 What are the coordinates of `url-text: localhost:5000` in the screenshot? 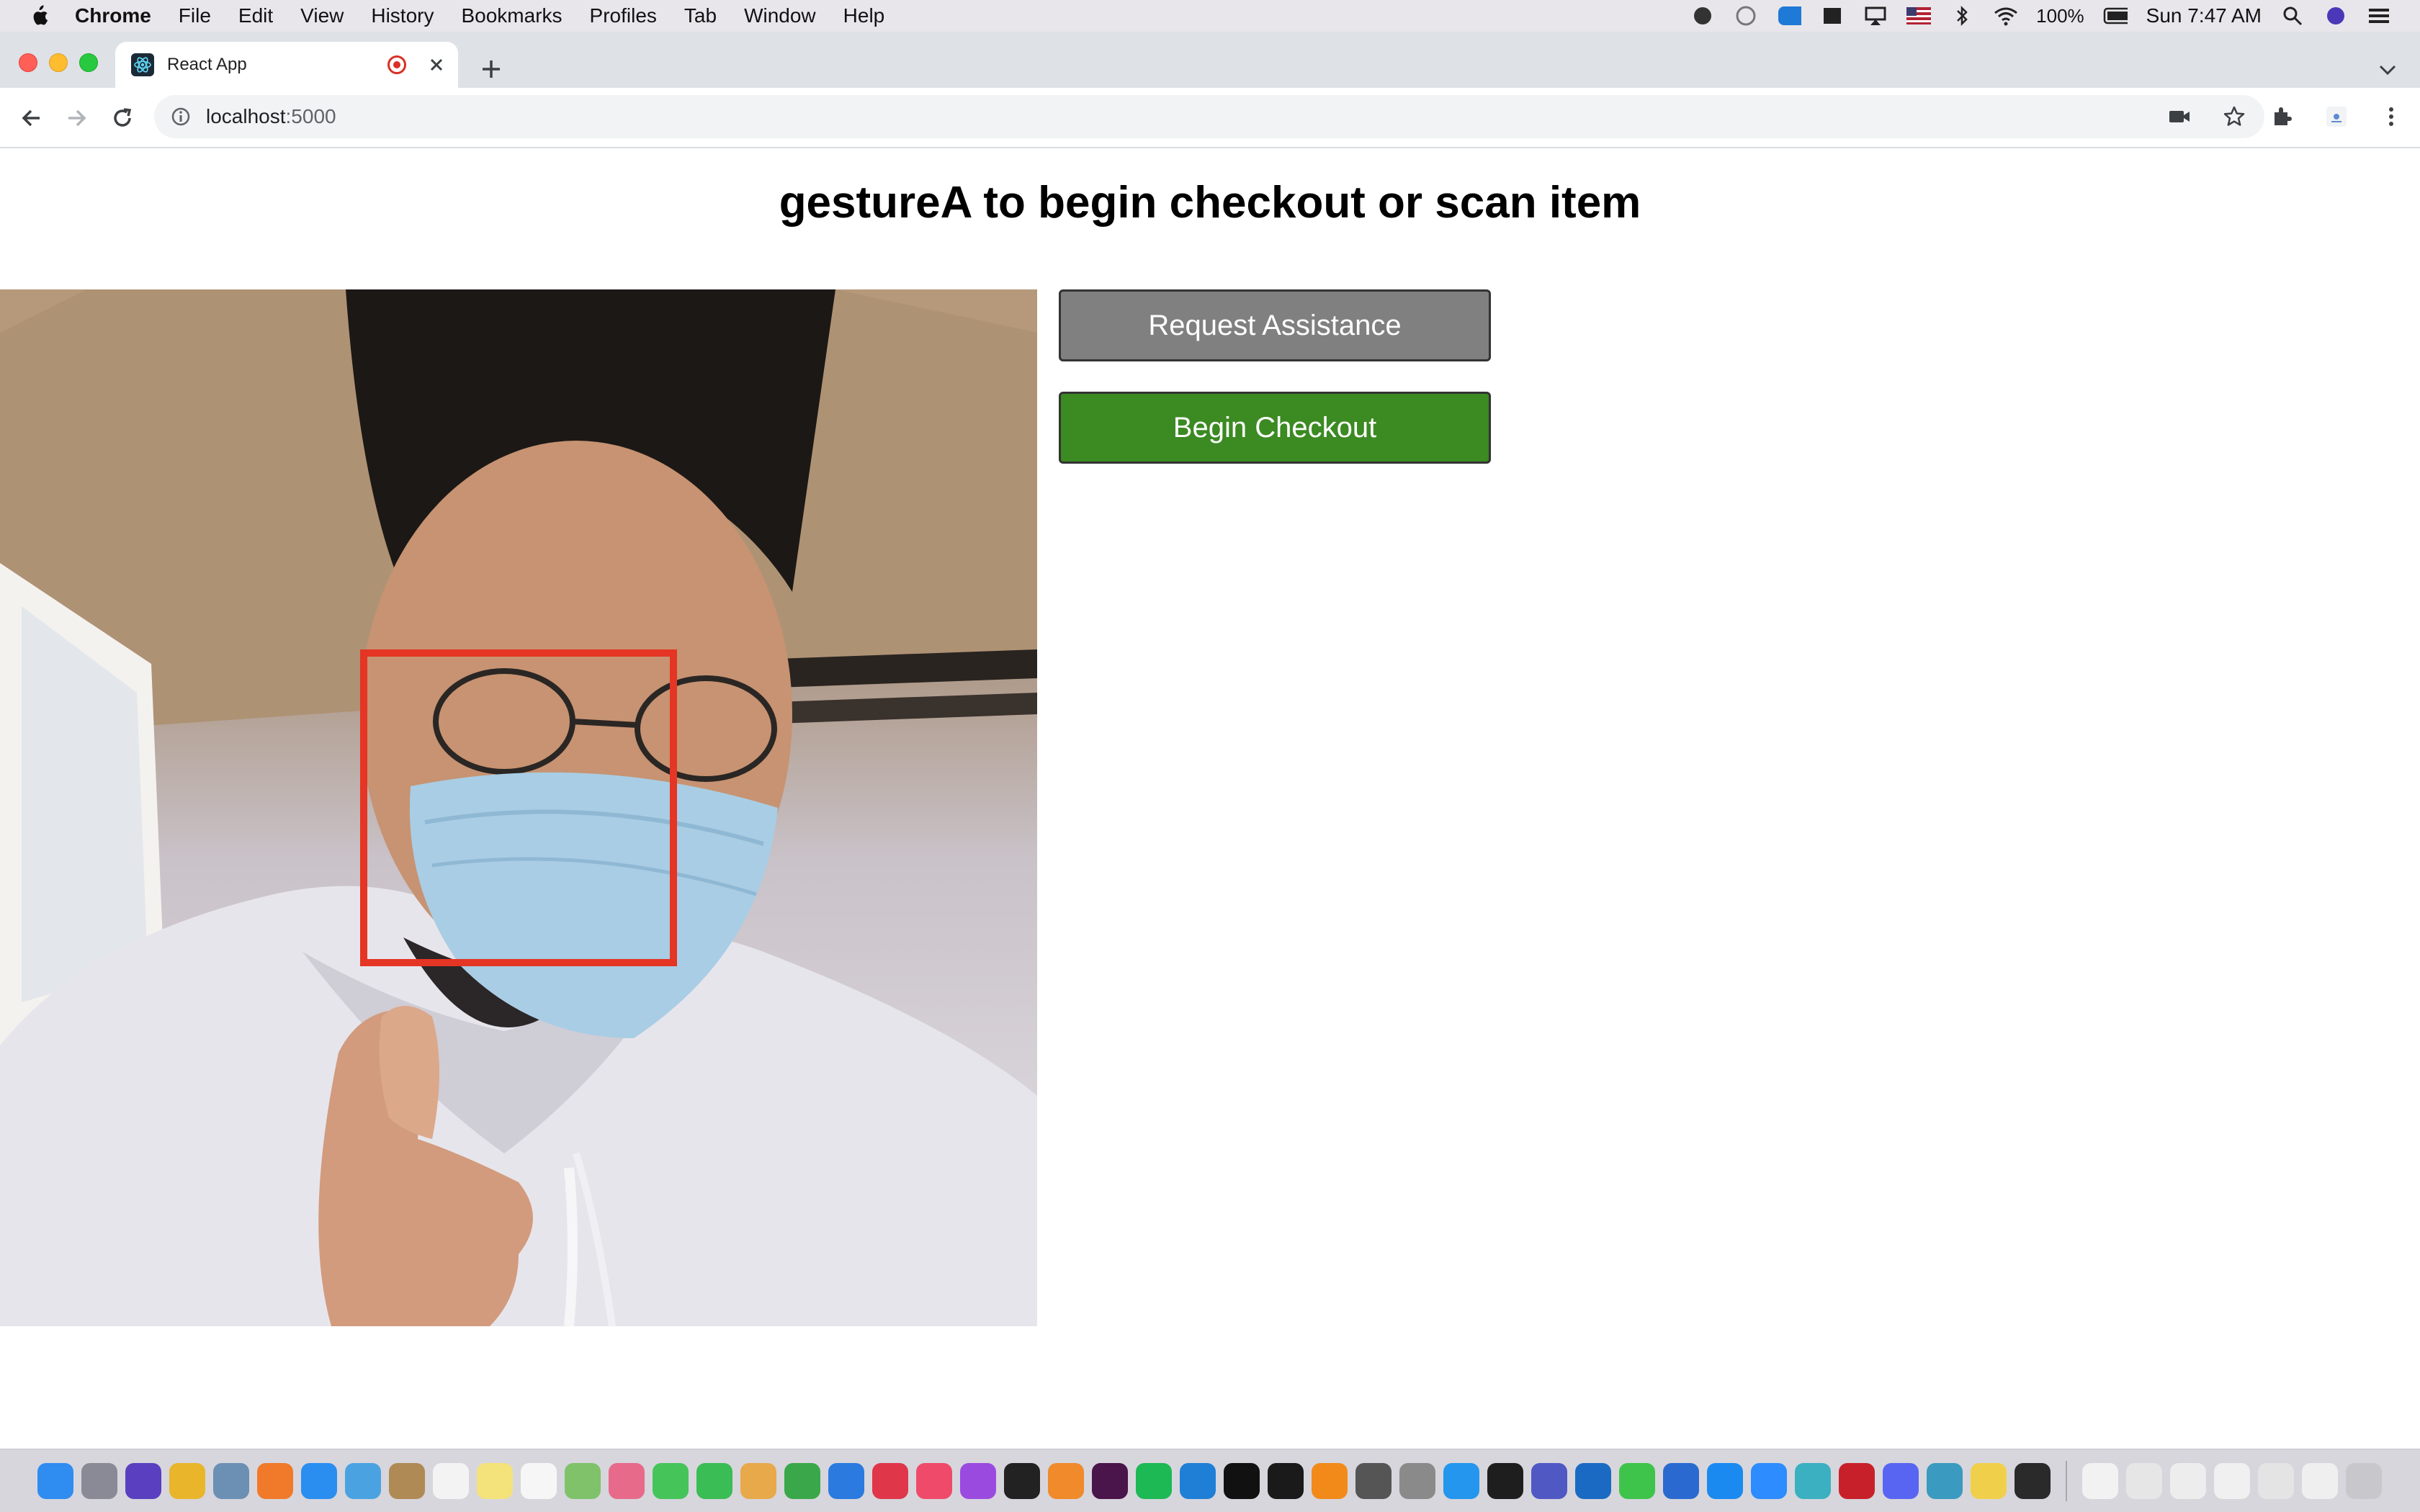 It's located at (271, 116).